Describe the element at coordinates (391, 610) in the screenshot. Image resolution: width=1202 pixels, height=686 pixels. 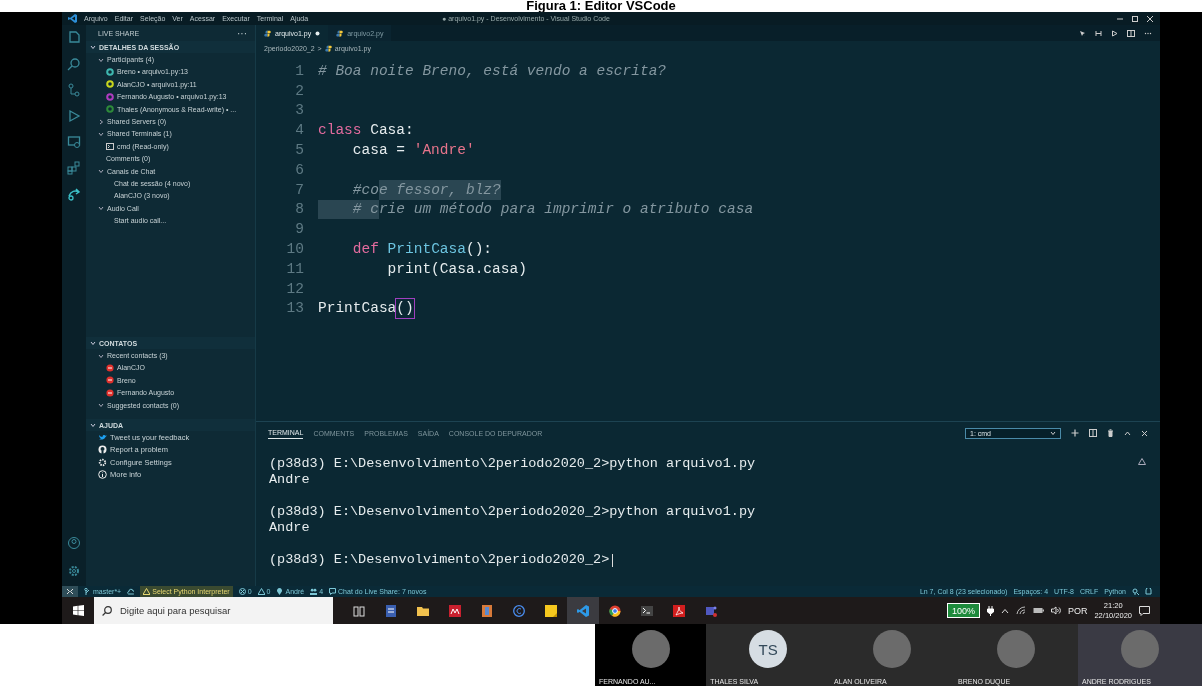
I see `document-app-icon` at that location.